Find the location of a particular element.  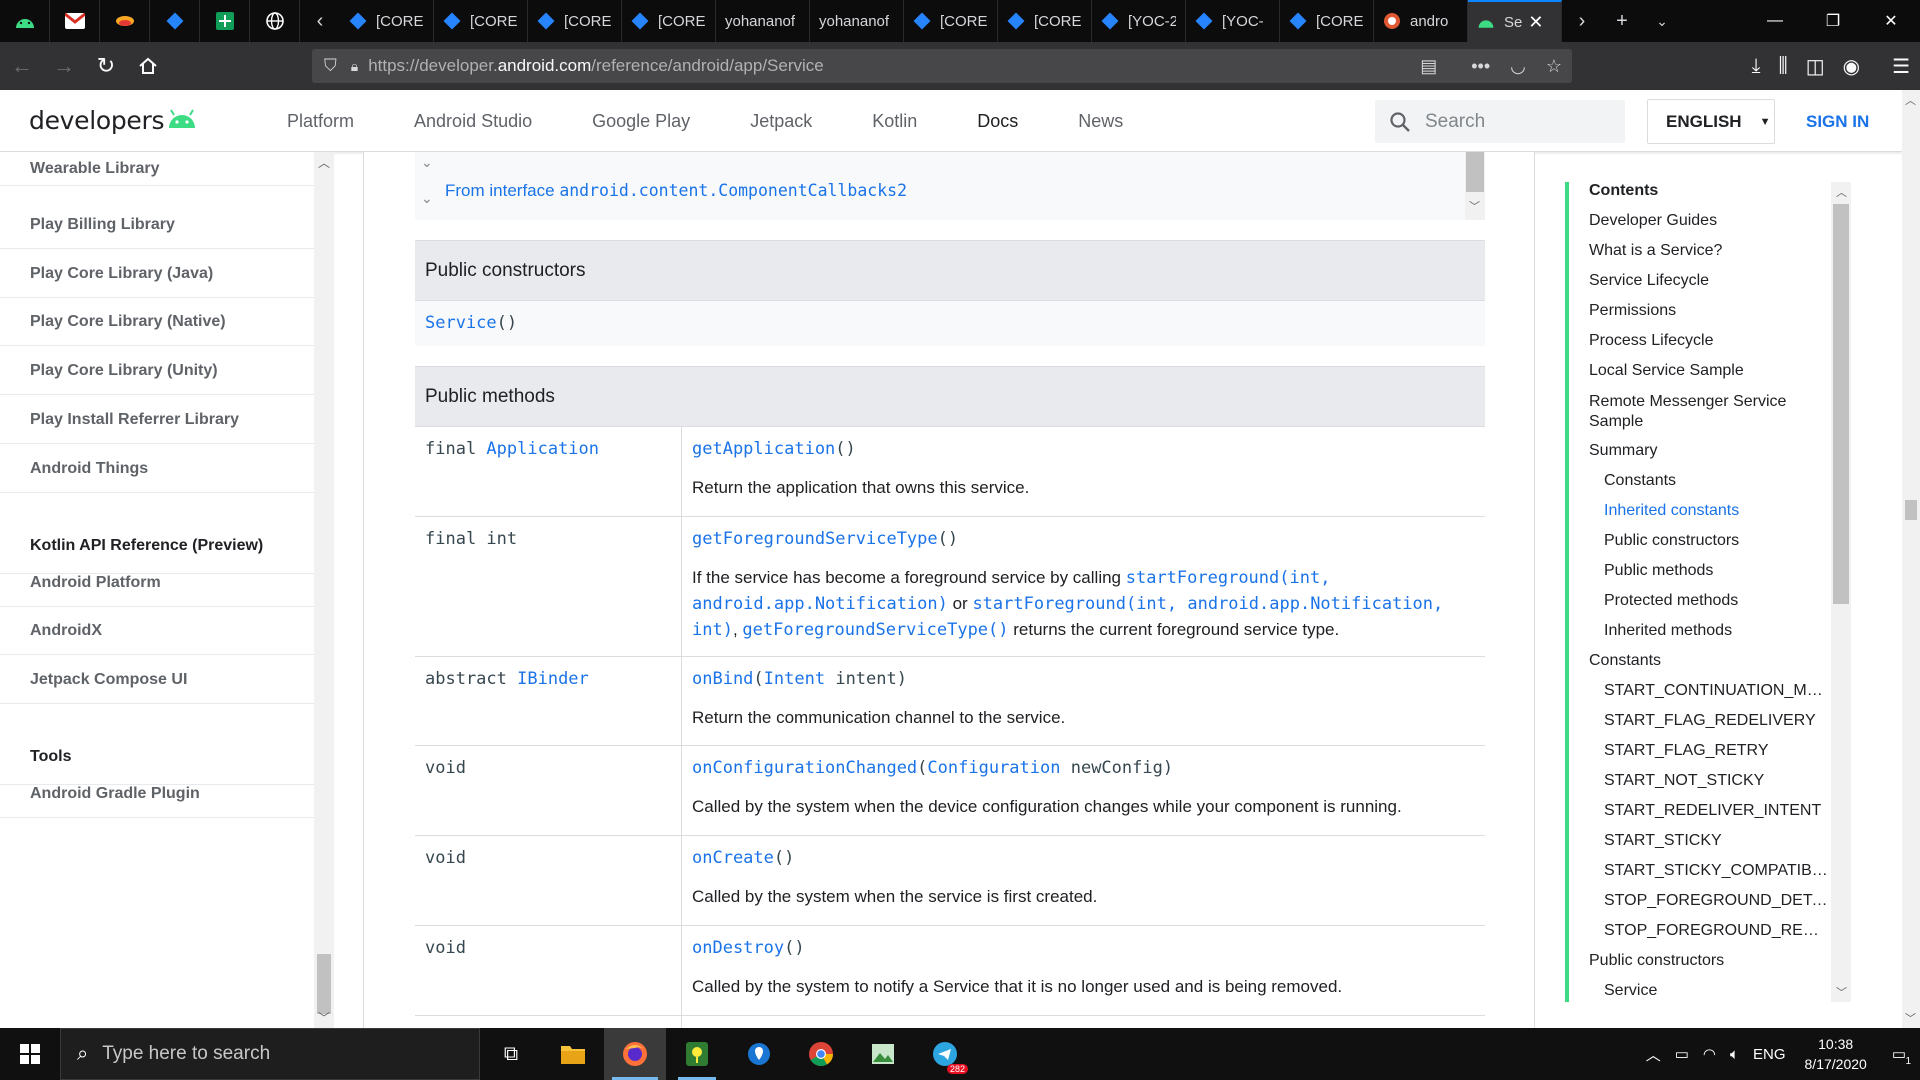

action-center-icon: ▭ 1 is located at coordinates (1901, 1056).